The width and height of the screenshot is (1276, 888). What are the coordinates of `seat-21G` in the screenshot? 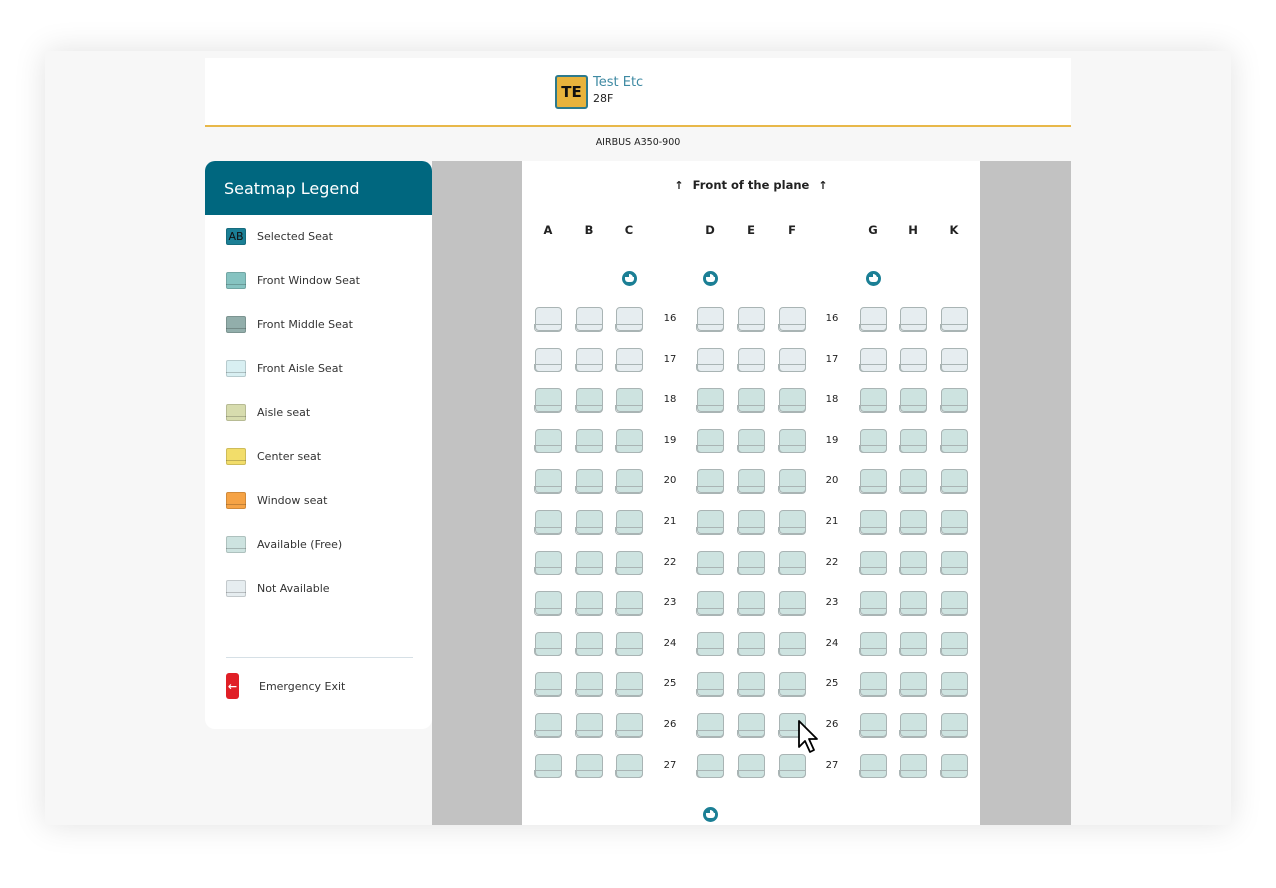 It's located at (873, 522).